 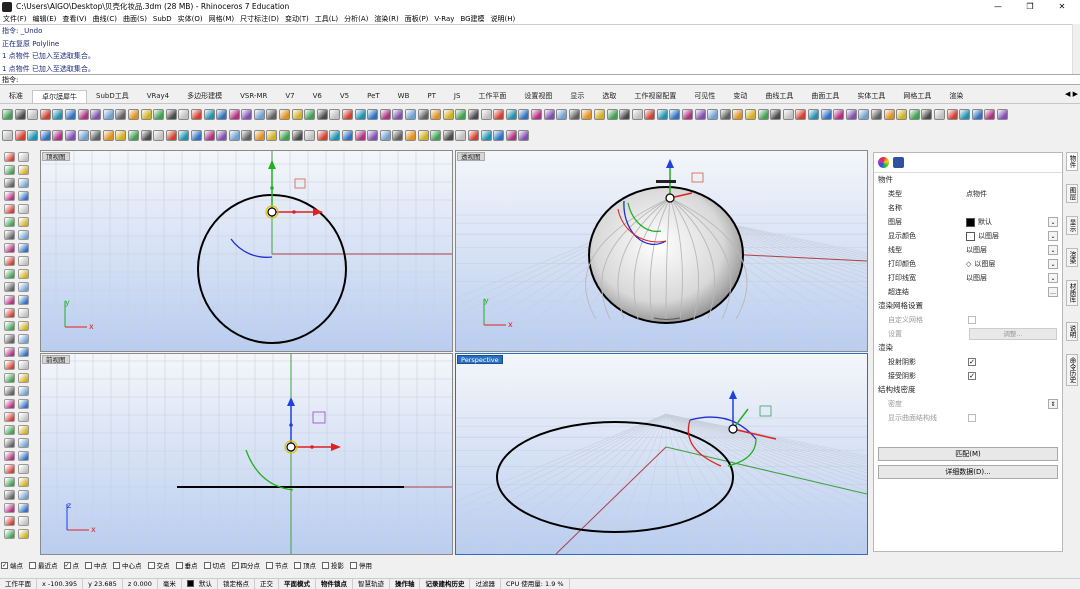 I want to click on gumball-x-handle, so click(x=294, y=212).